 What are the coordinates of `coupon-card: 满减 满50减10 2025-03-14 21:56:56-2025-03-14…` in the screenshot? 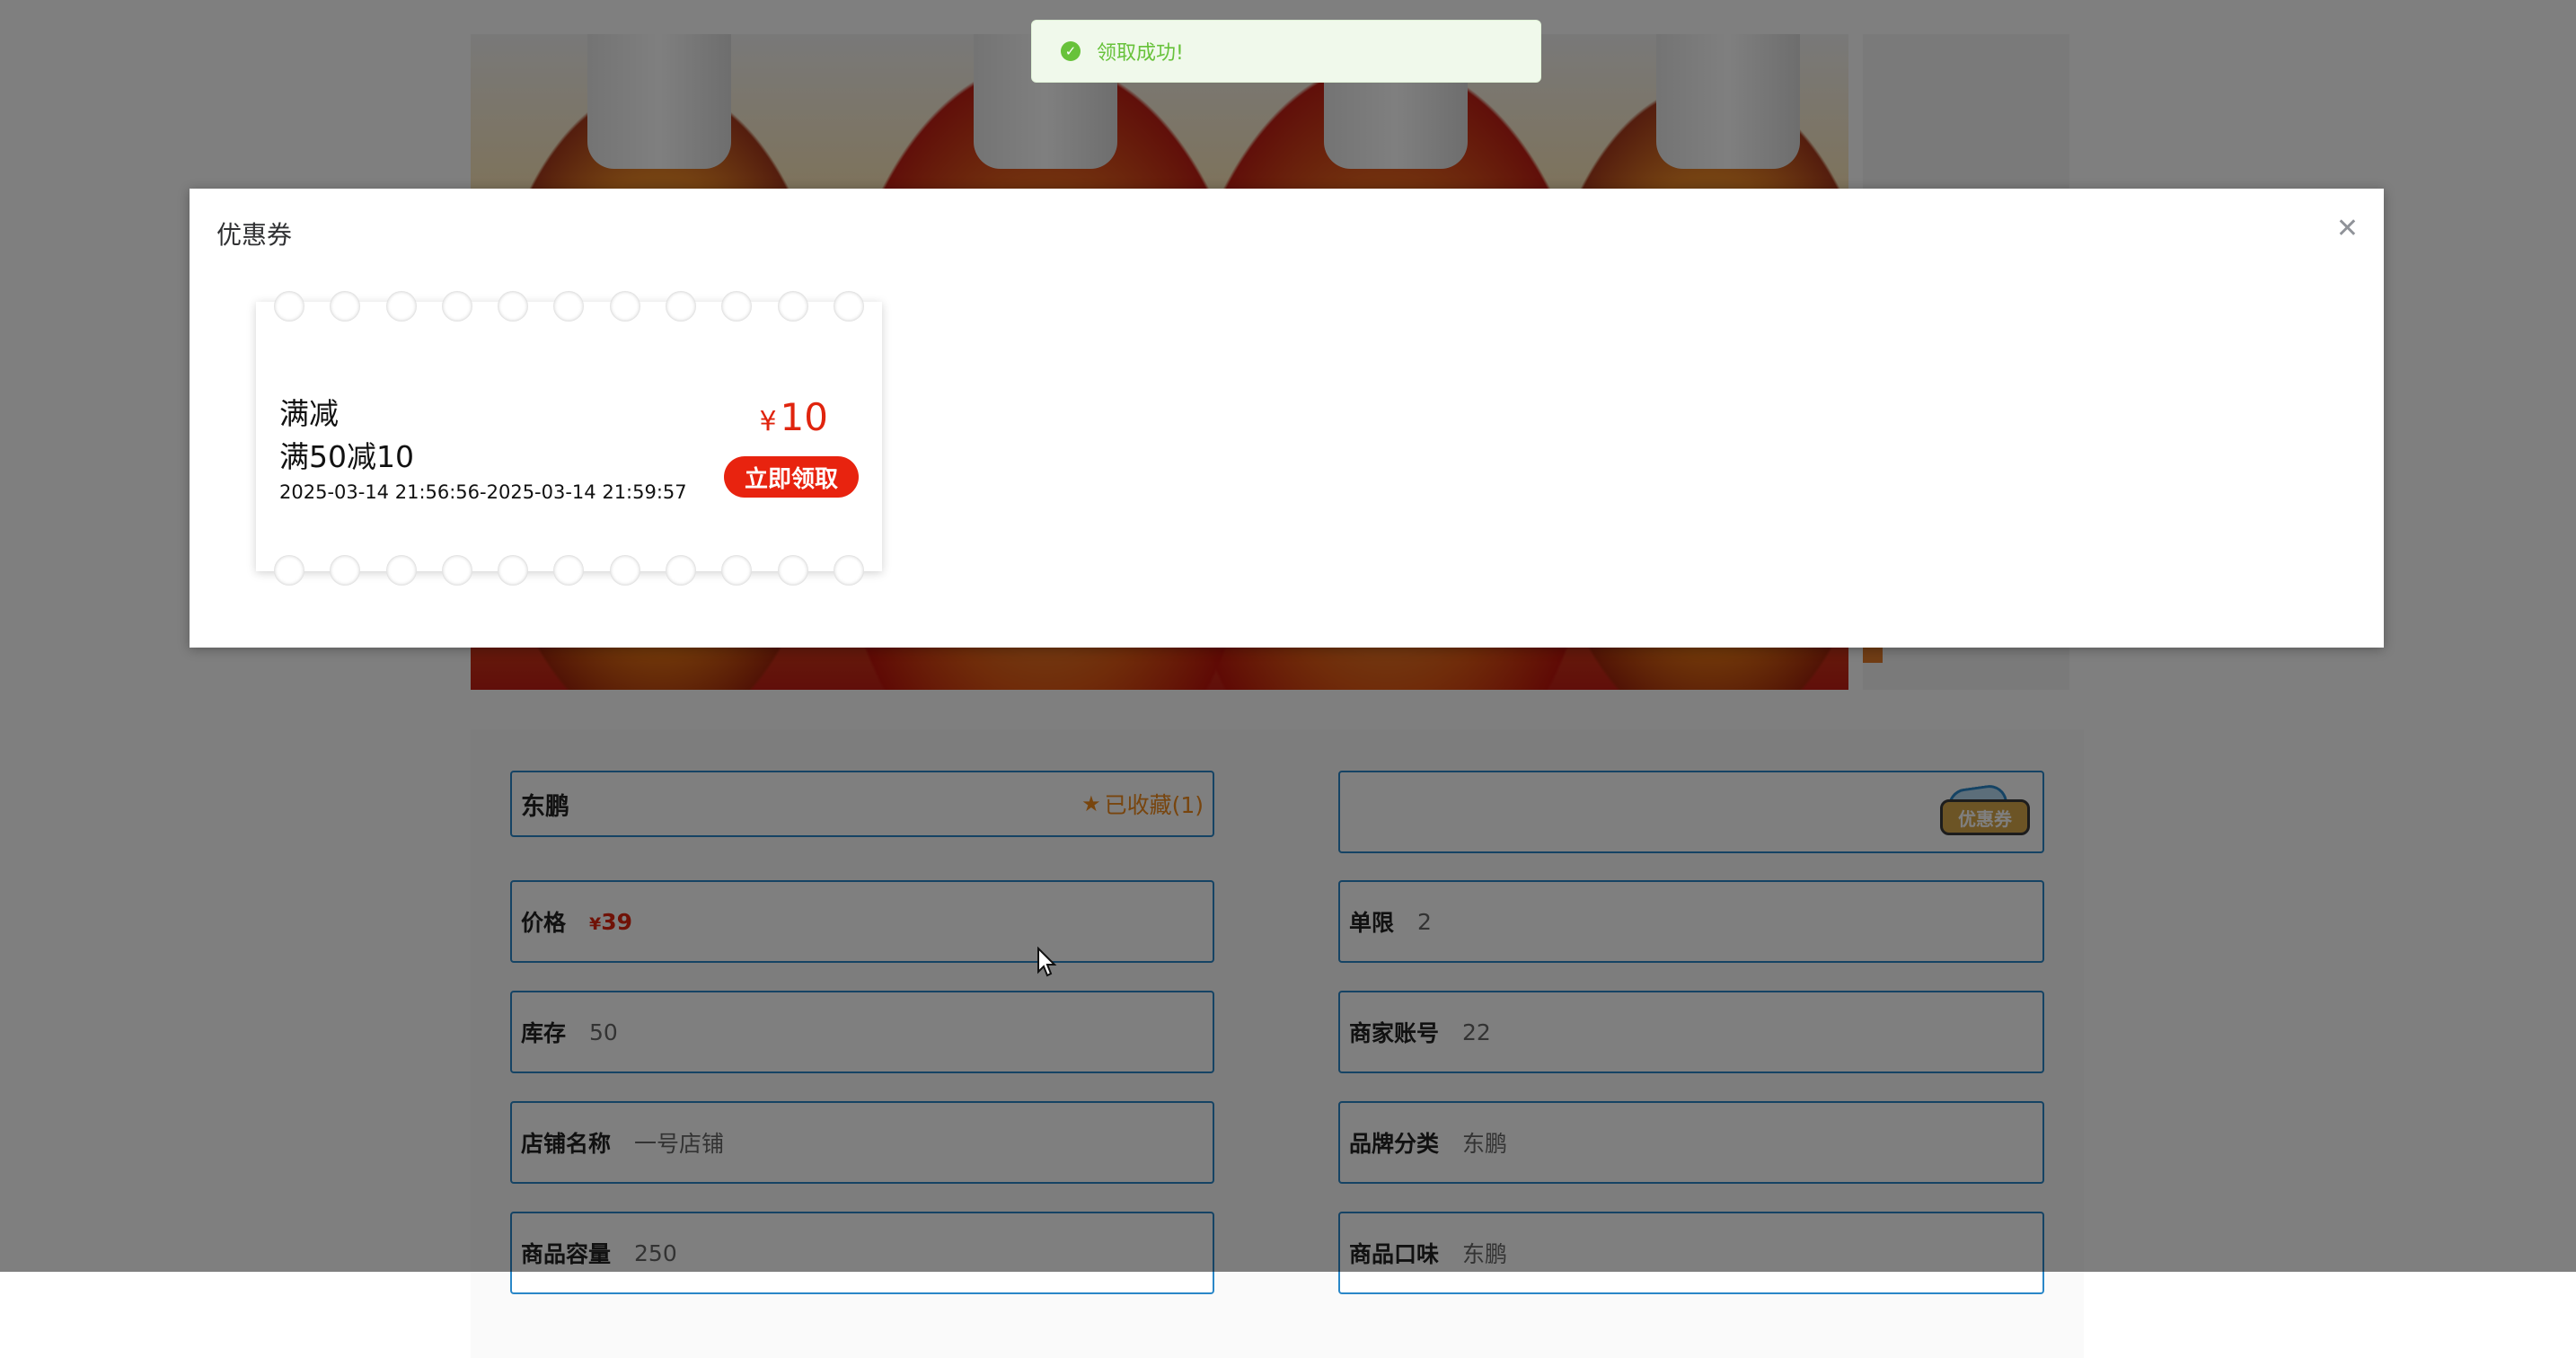 It's located at (569, 438).